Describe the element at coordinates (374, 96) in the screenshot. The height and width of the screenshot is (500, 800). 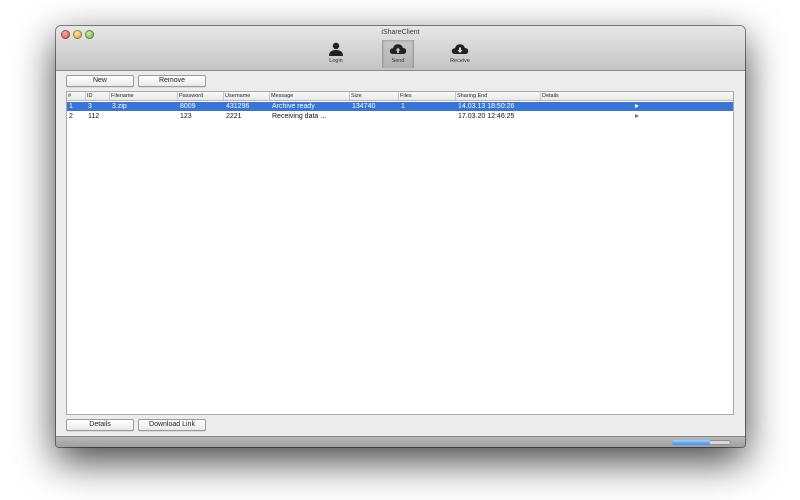
I see `column-header-size: Size` at that location.